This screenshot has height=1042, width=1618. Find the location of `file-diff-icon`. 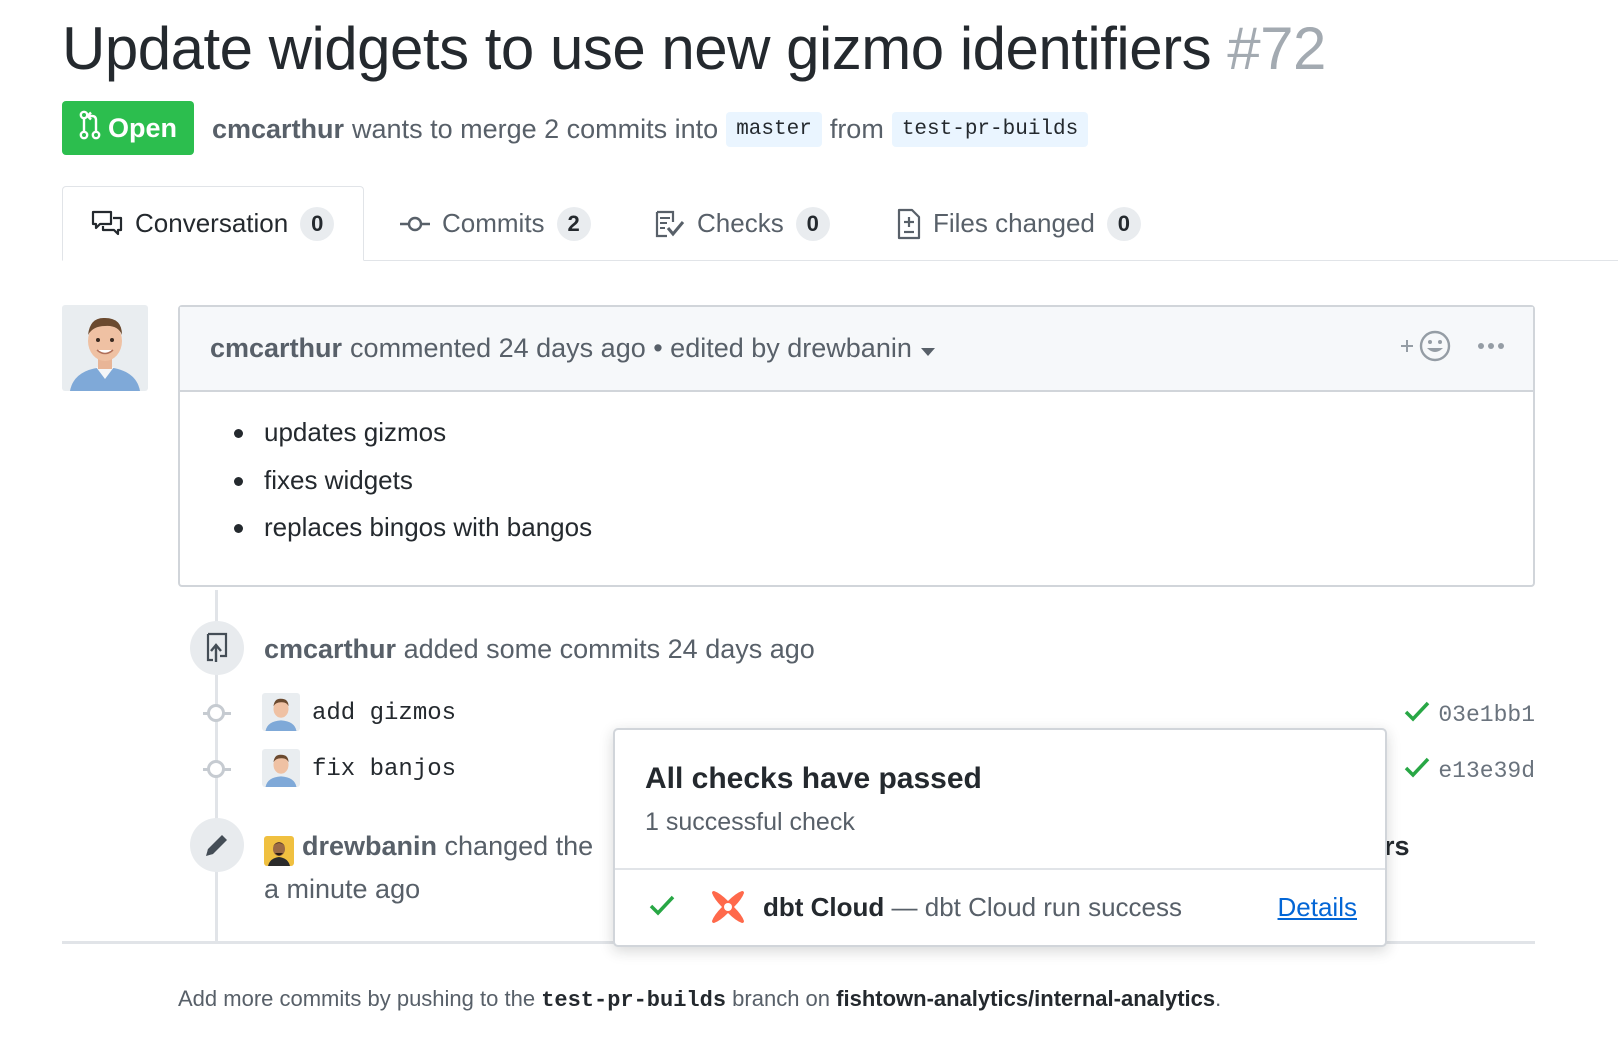

file-diff-icon is located at coordinates (909, 224).